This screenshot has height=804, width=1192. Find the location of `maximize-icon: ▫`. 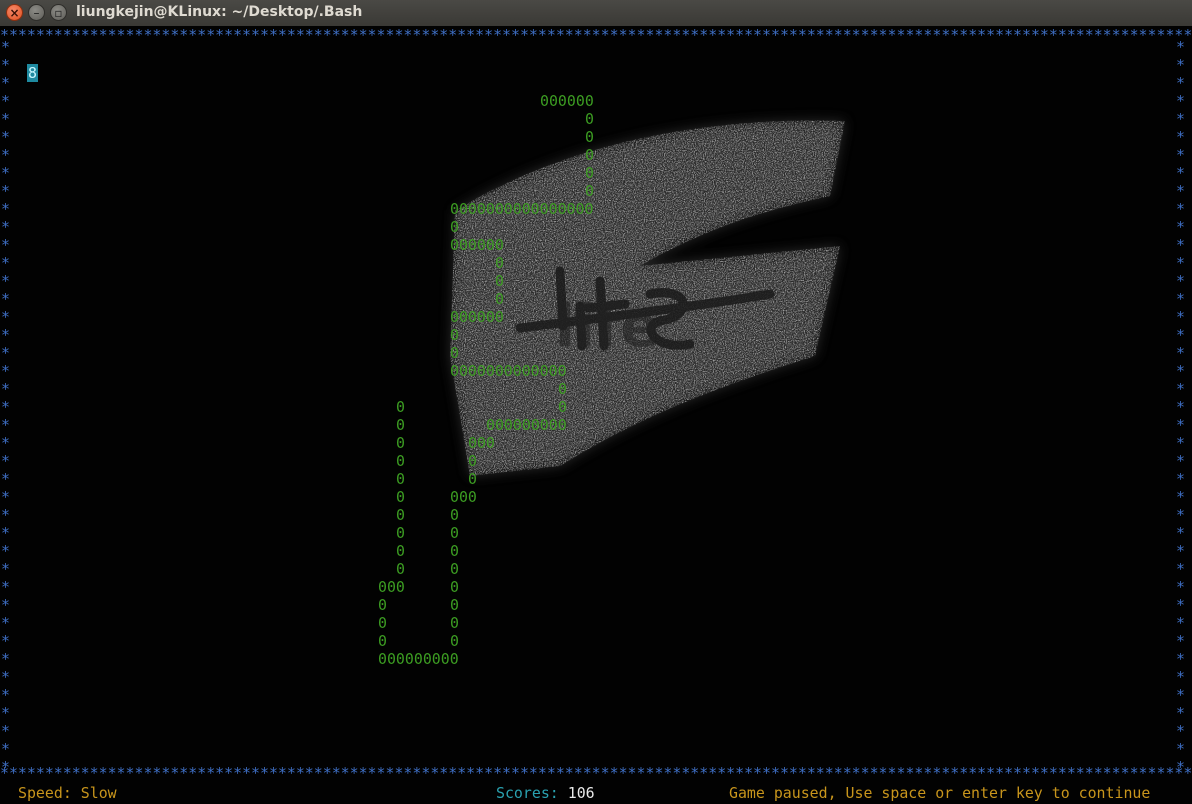

maximize-icon: ▫ is located at coordinates (58, 12).